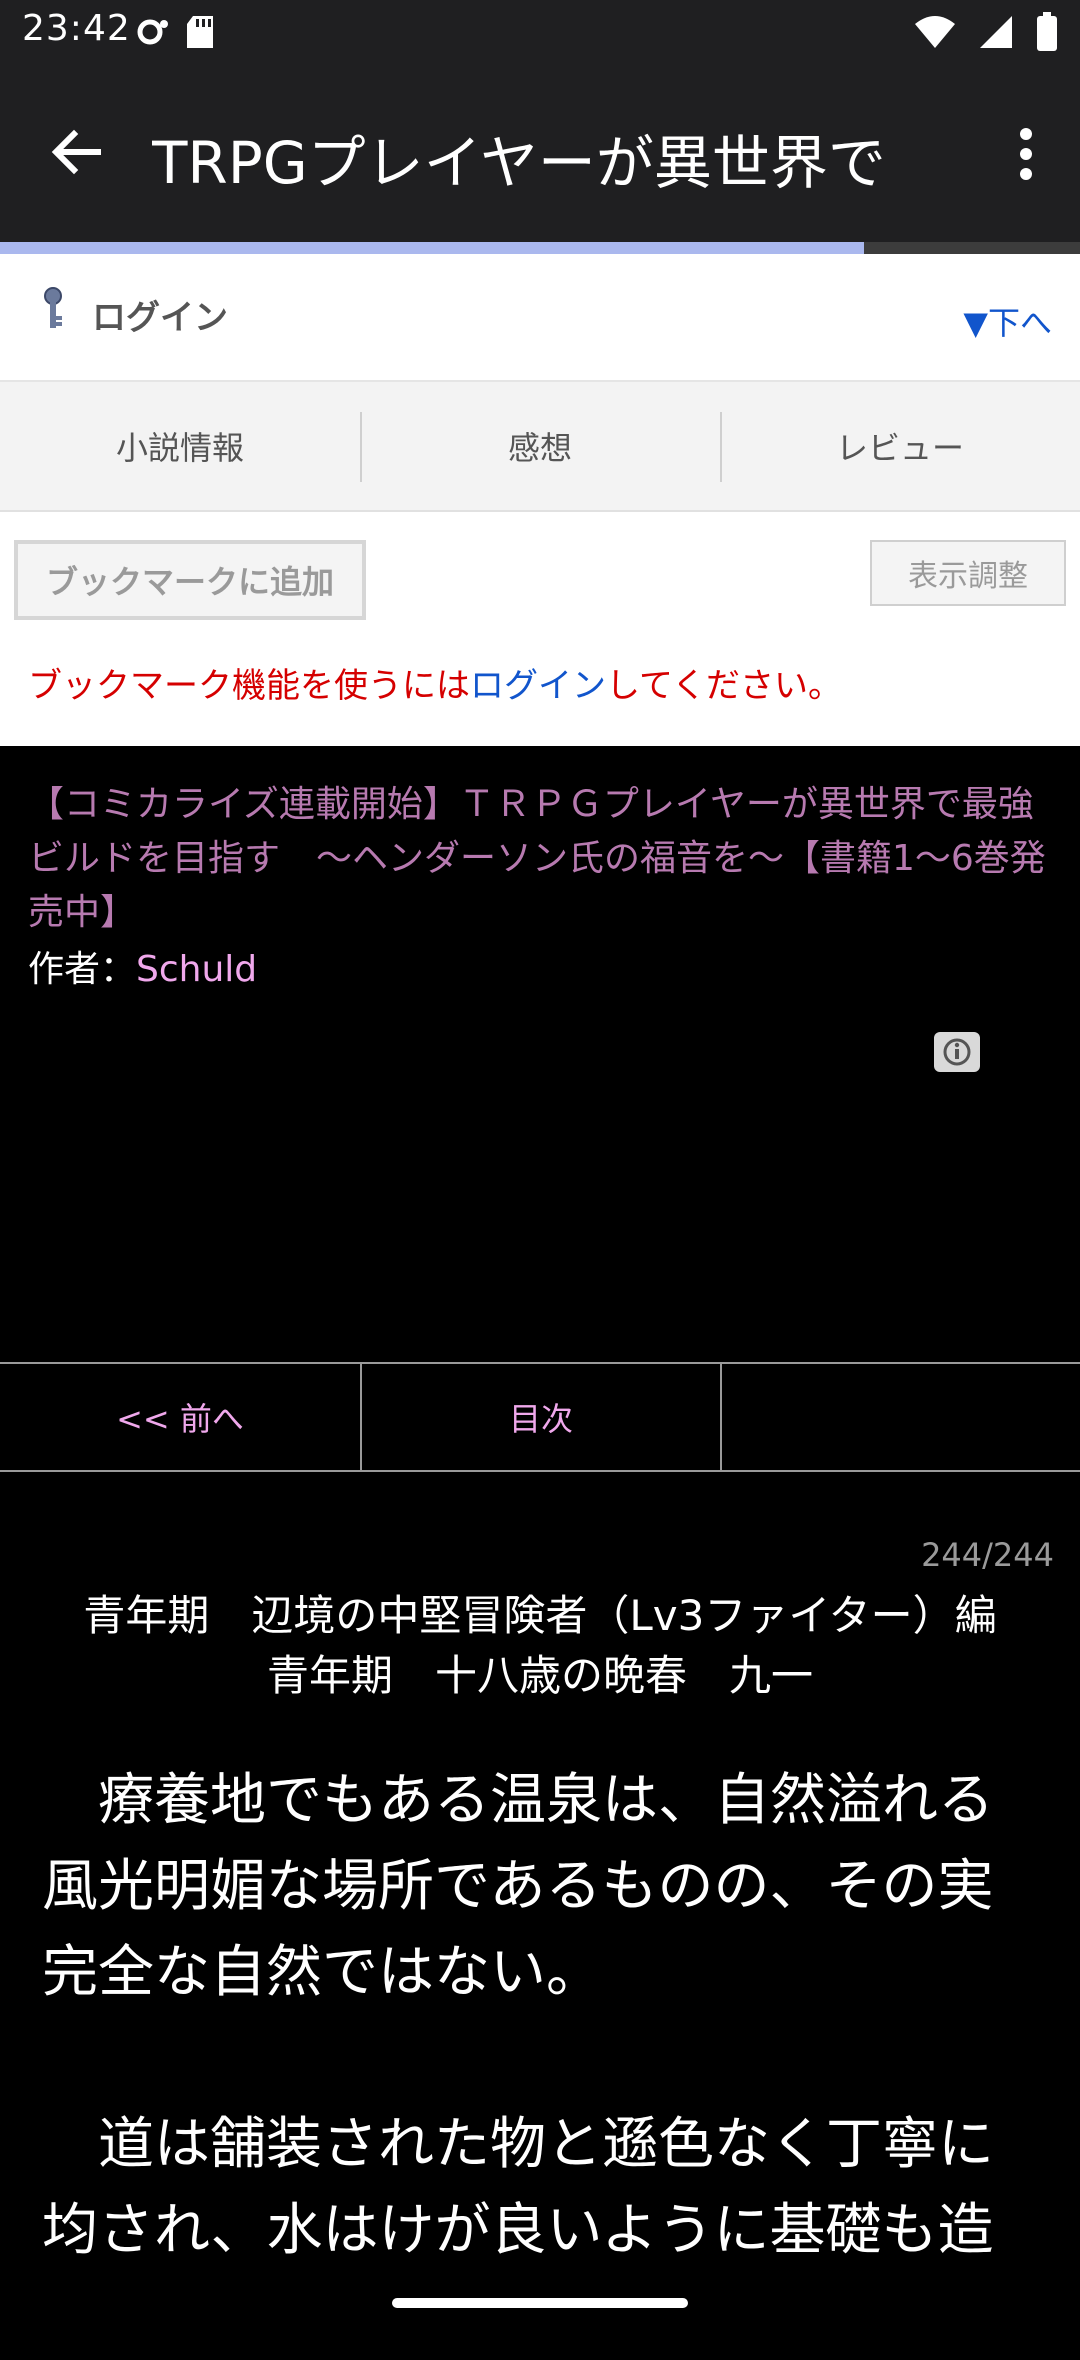 This screenshot has width=1080, height=2360. I want to click on bookmark-login-link: ログイン, so click(538, 686).